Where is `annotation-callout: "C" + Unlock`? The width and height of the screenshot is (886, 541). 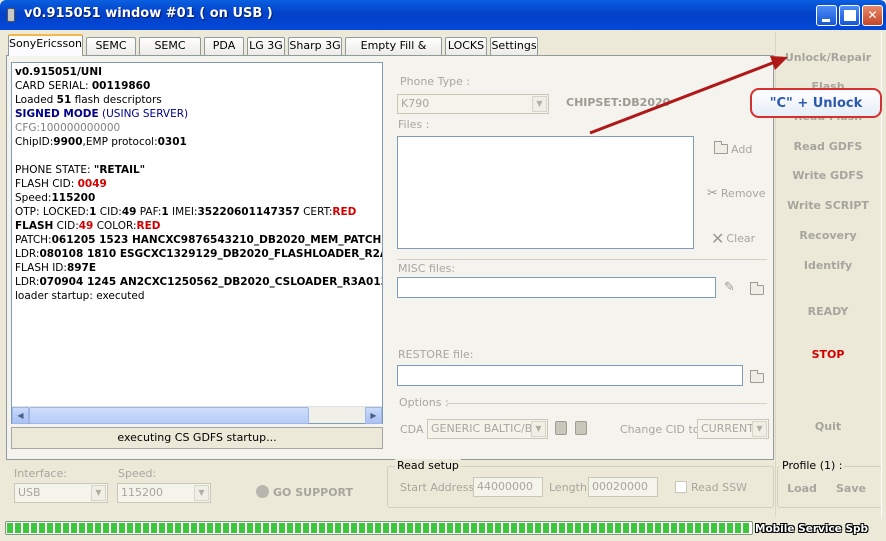
annotation-callout: "C" + Unlock is located at coordinates (816, 103).